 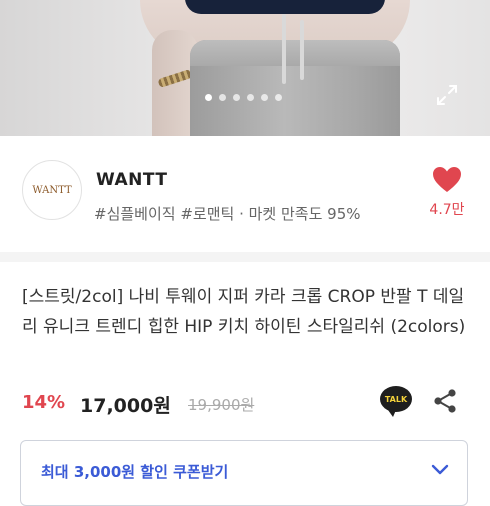 I want to click on product-photo-waistband, so click(x=295, y=53).